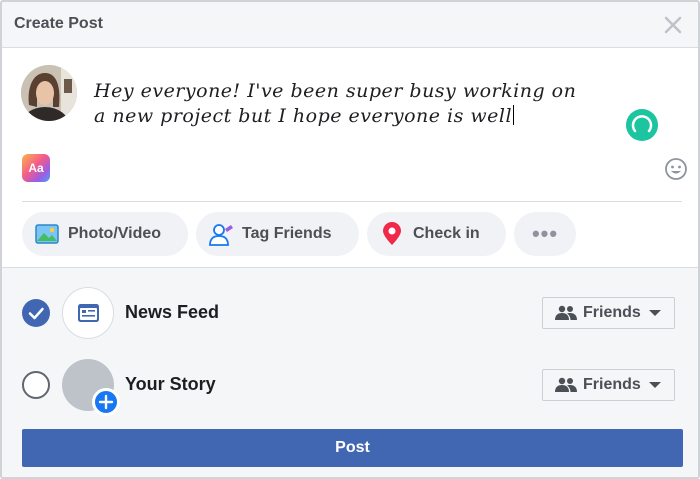 The image size is (700, 479). I want to click on photo-icon, so click(47, 234).